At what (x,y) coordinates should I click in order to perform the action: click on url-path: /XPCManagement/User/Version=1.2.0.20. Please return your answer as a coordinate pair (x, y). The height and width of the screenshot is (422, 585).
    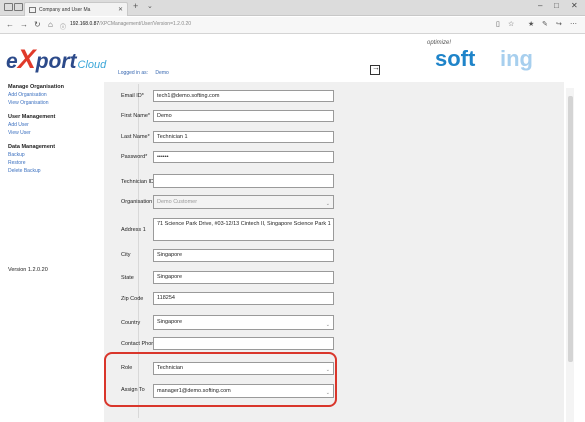
    Looking at the image, I should click on (145, 24).